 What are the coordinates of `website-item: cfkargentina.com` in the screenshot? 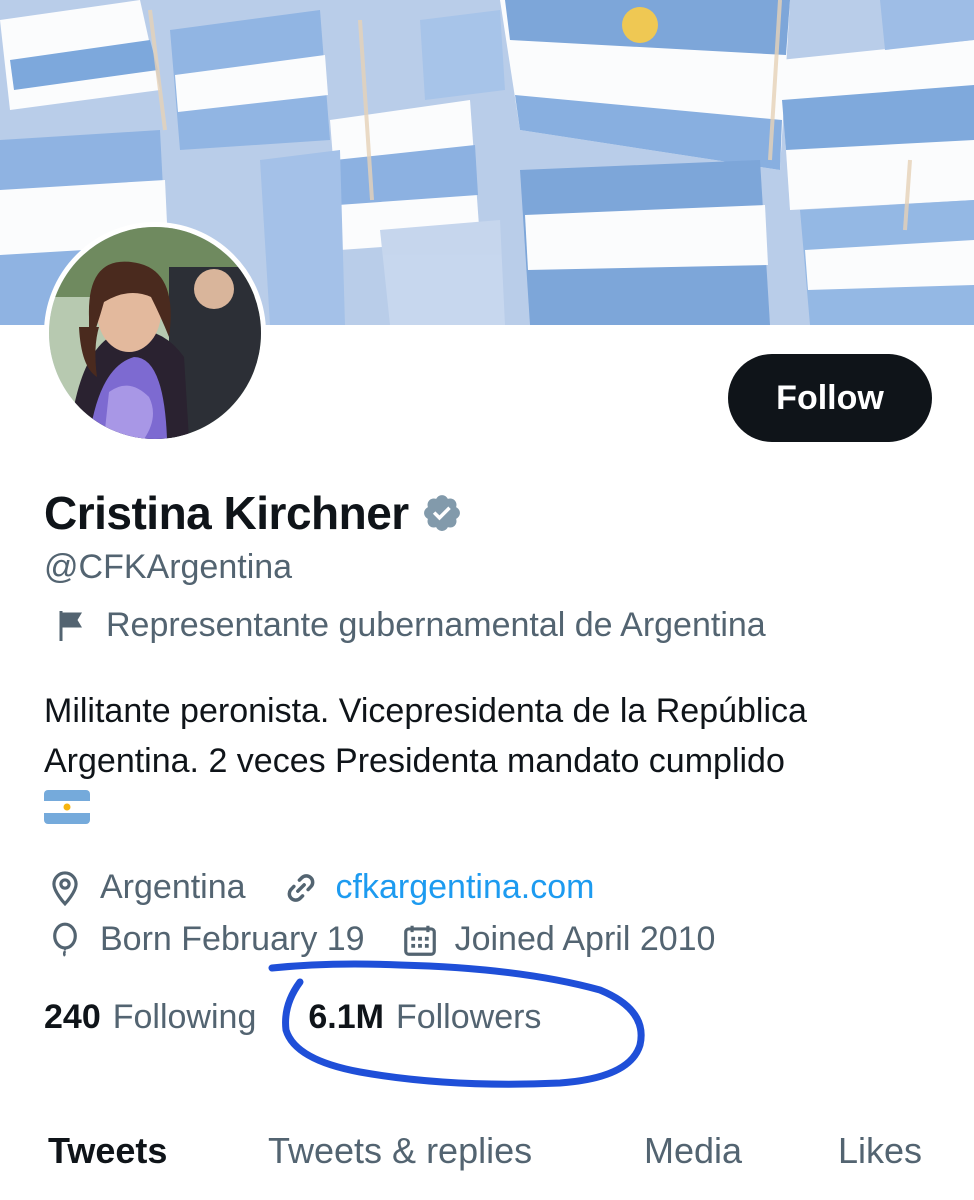 It's located at (438, 887).